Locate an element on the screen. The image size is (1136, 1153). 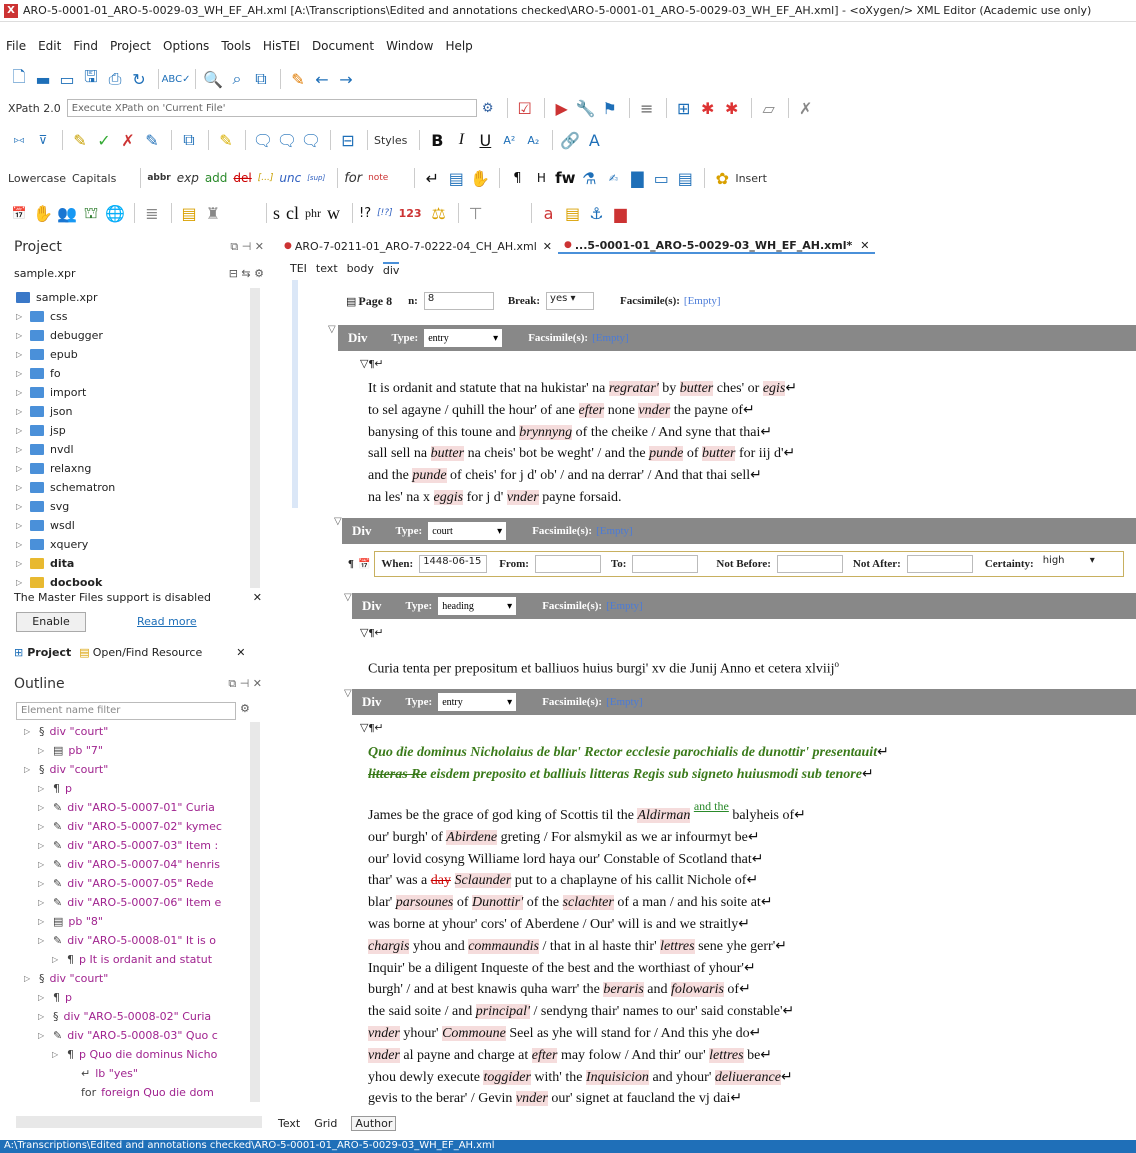
comment-block-icon: ▇ is located at coordinates (637, 178).